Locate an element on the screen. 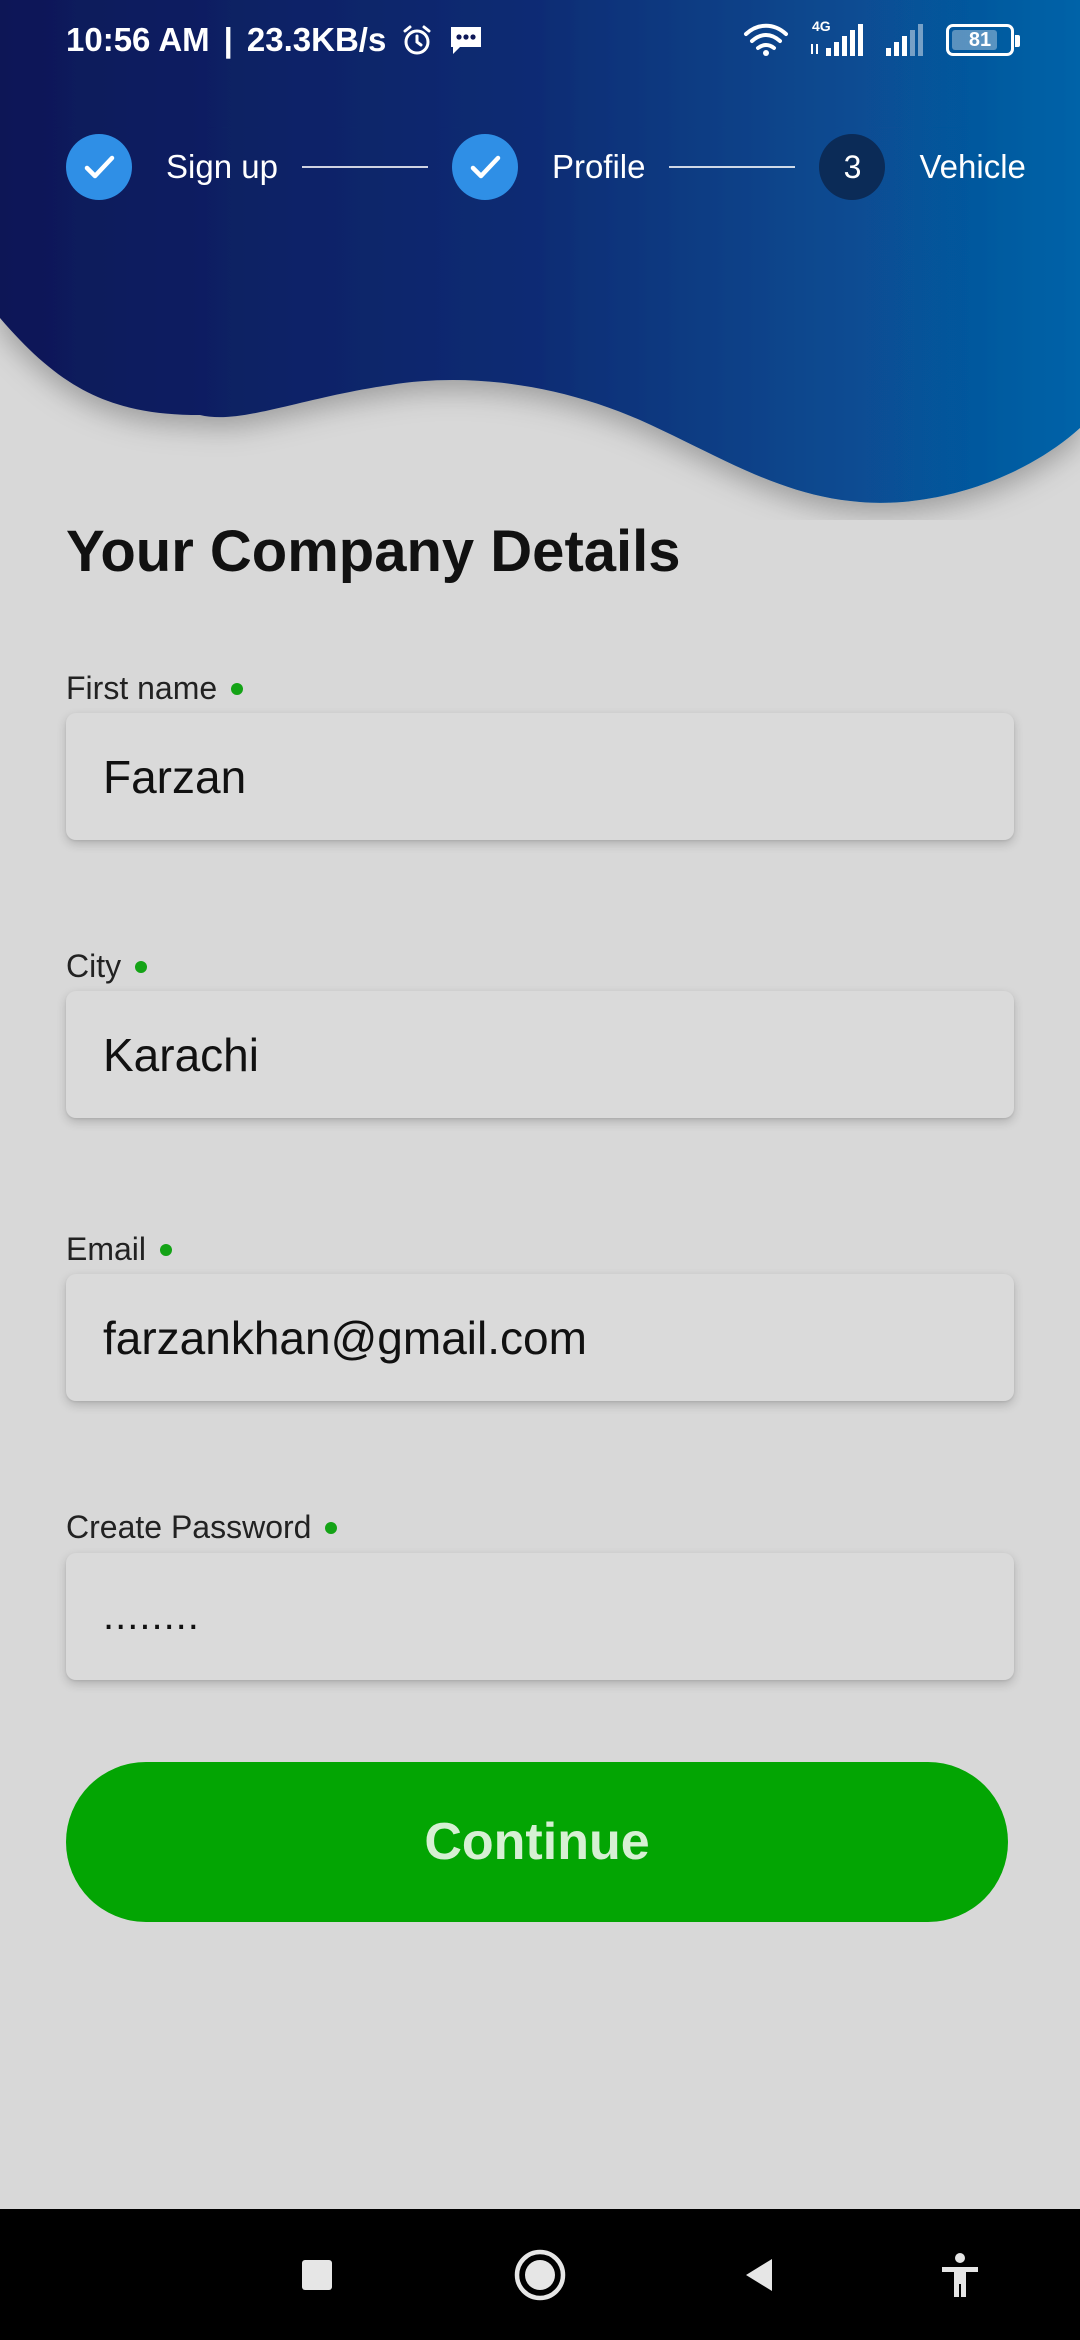  back-triangle-icon is located at coordinates (759, 2274).